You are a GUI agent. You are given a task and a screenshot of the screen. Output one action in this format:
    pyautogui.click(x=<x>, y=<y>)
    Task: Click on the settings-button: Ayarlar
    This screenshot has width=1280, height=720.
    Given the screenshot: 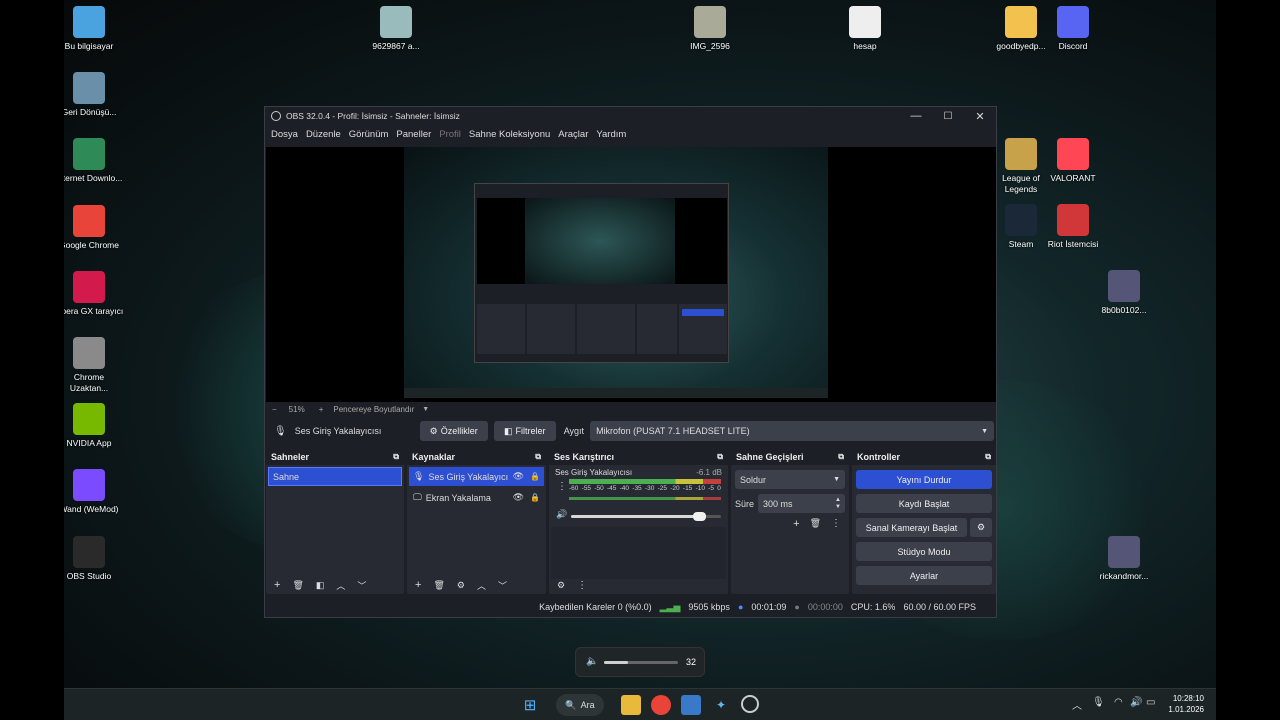 What is the action you would take?
    pyautogui.click(x=924, y=575)
    